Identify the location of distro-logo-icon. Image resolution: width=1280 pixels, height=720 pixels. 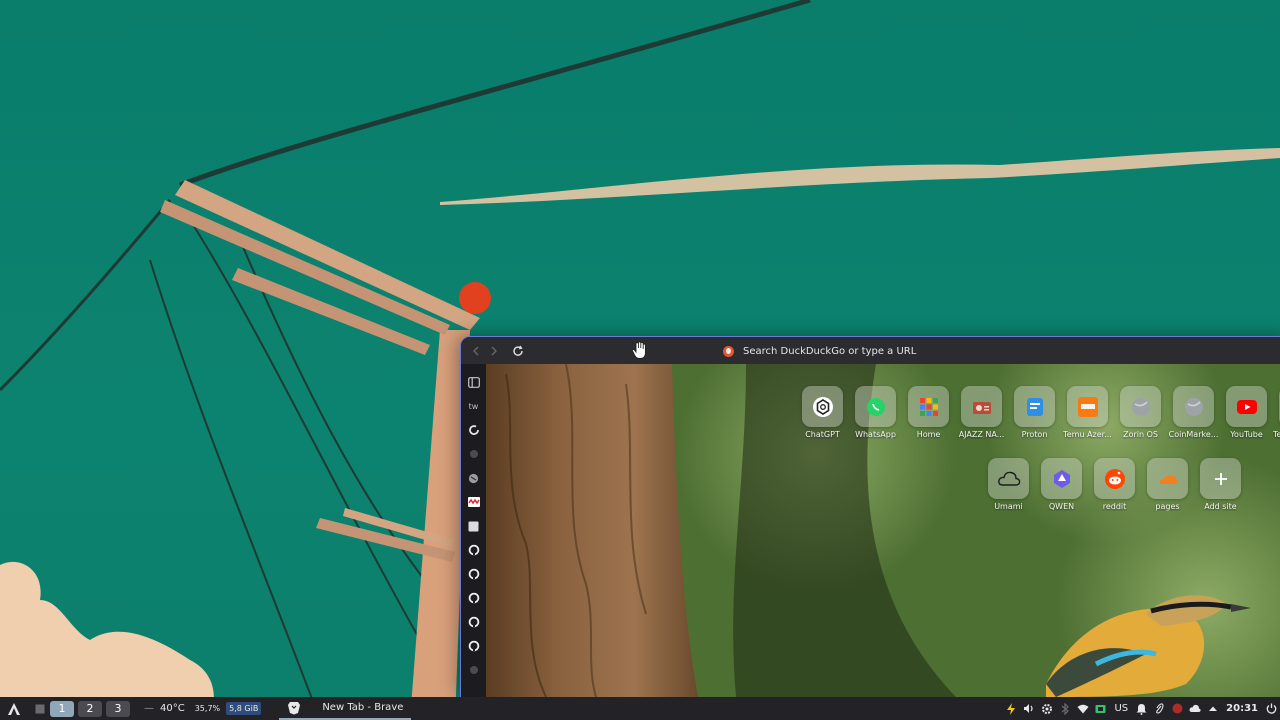
(14, 708).